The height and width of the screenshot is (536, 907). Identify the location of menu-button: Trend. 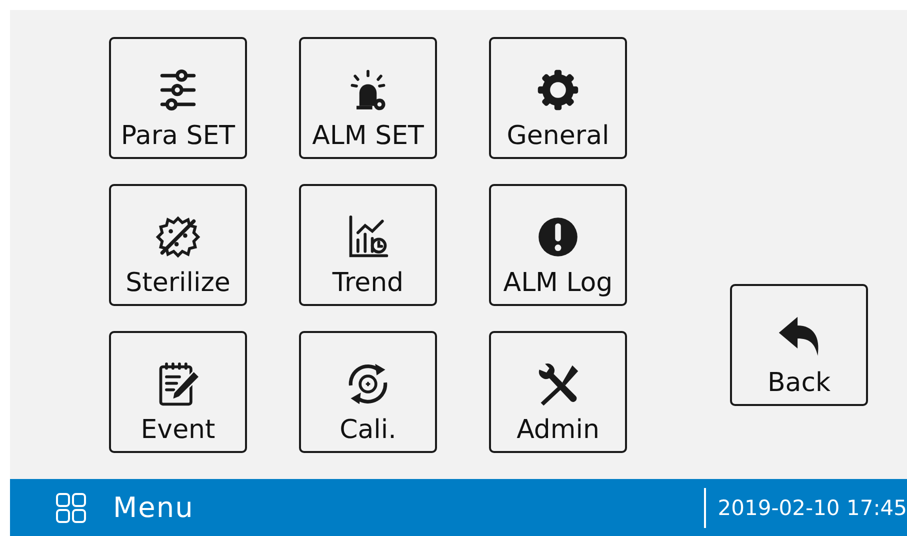
(368, 245).